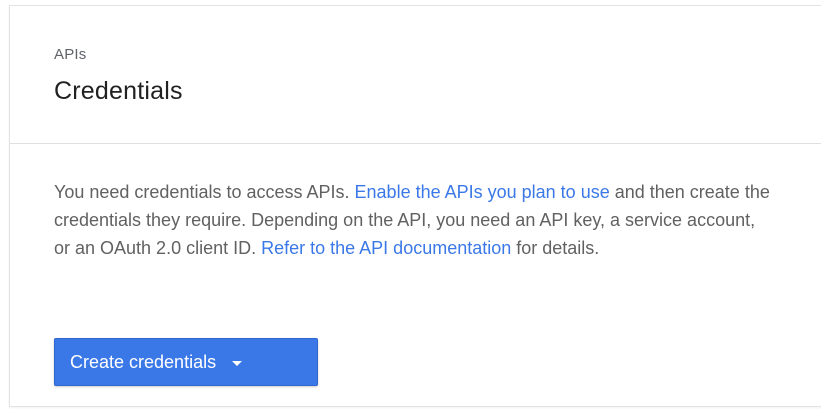 The height and width of the screenshot is (409, 821). What do you see at coordinates (143, 361) in the screenshot?
I see `create-credentials-label: Create credentials` at bounding box center [143, 361].